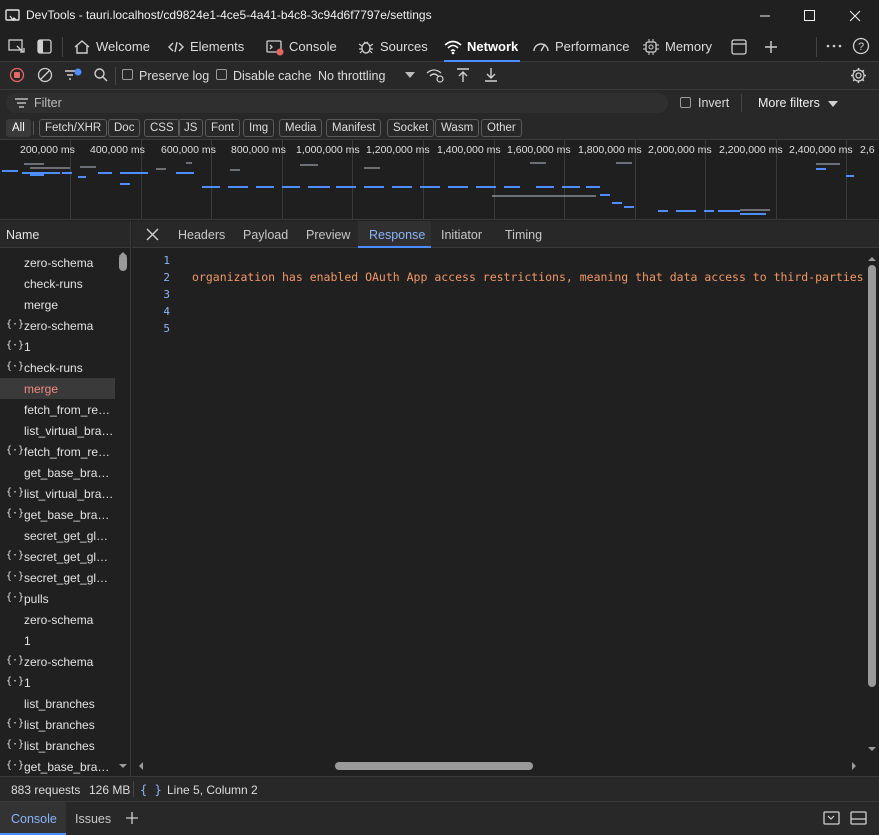 This screenshot has width=879, height=835. I want to click on scrollbar-graphics, so click(123, 510).